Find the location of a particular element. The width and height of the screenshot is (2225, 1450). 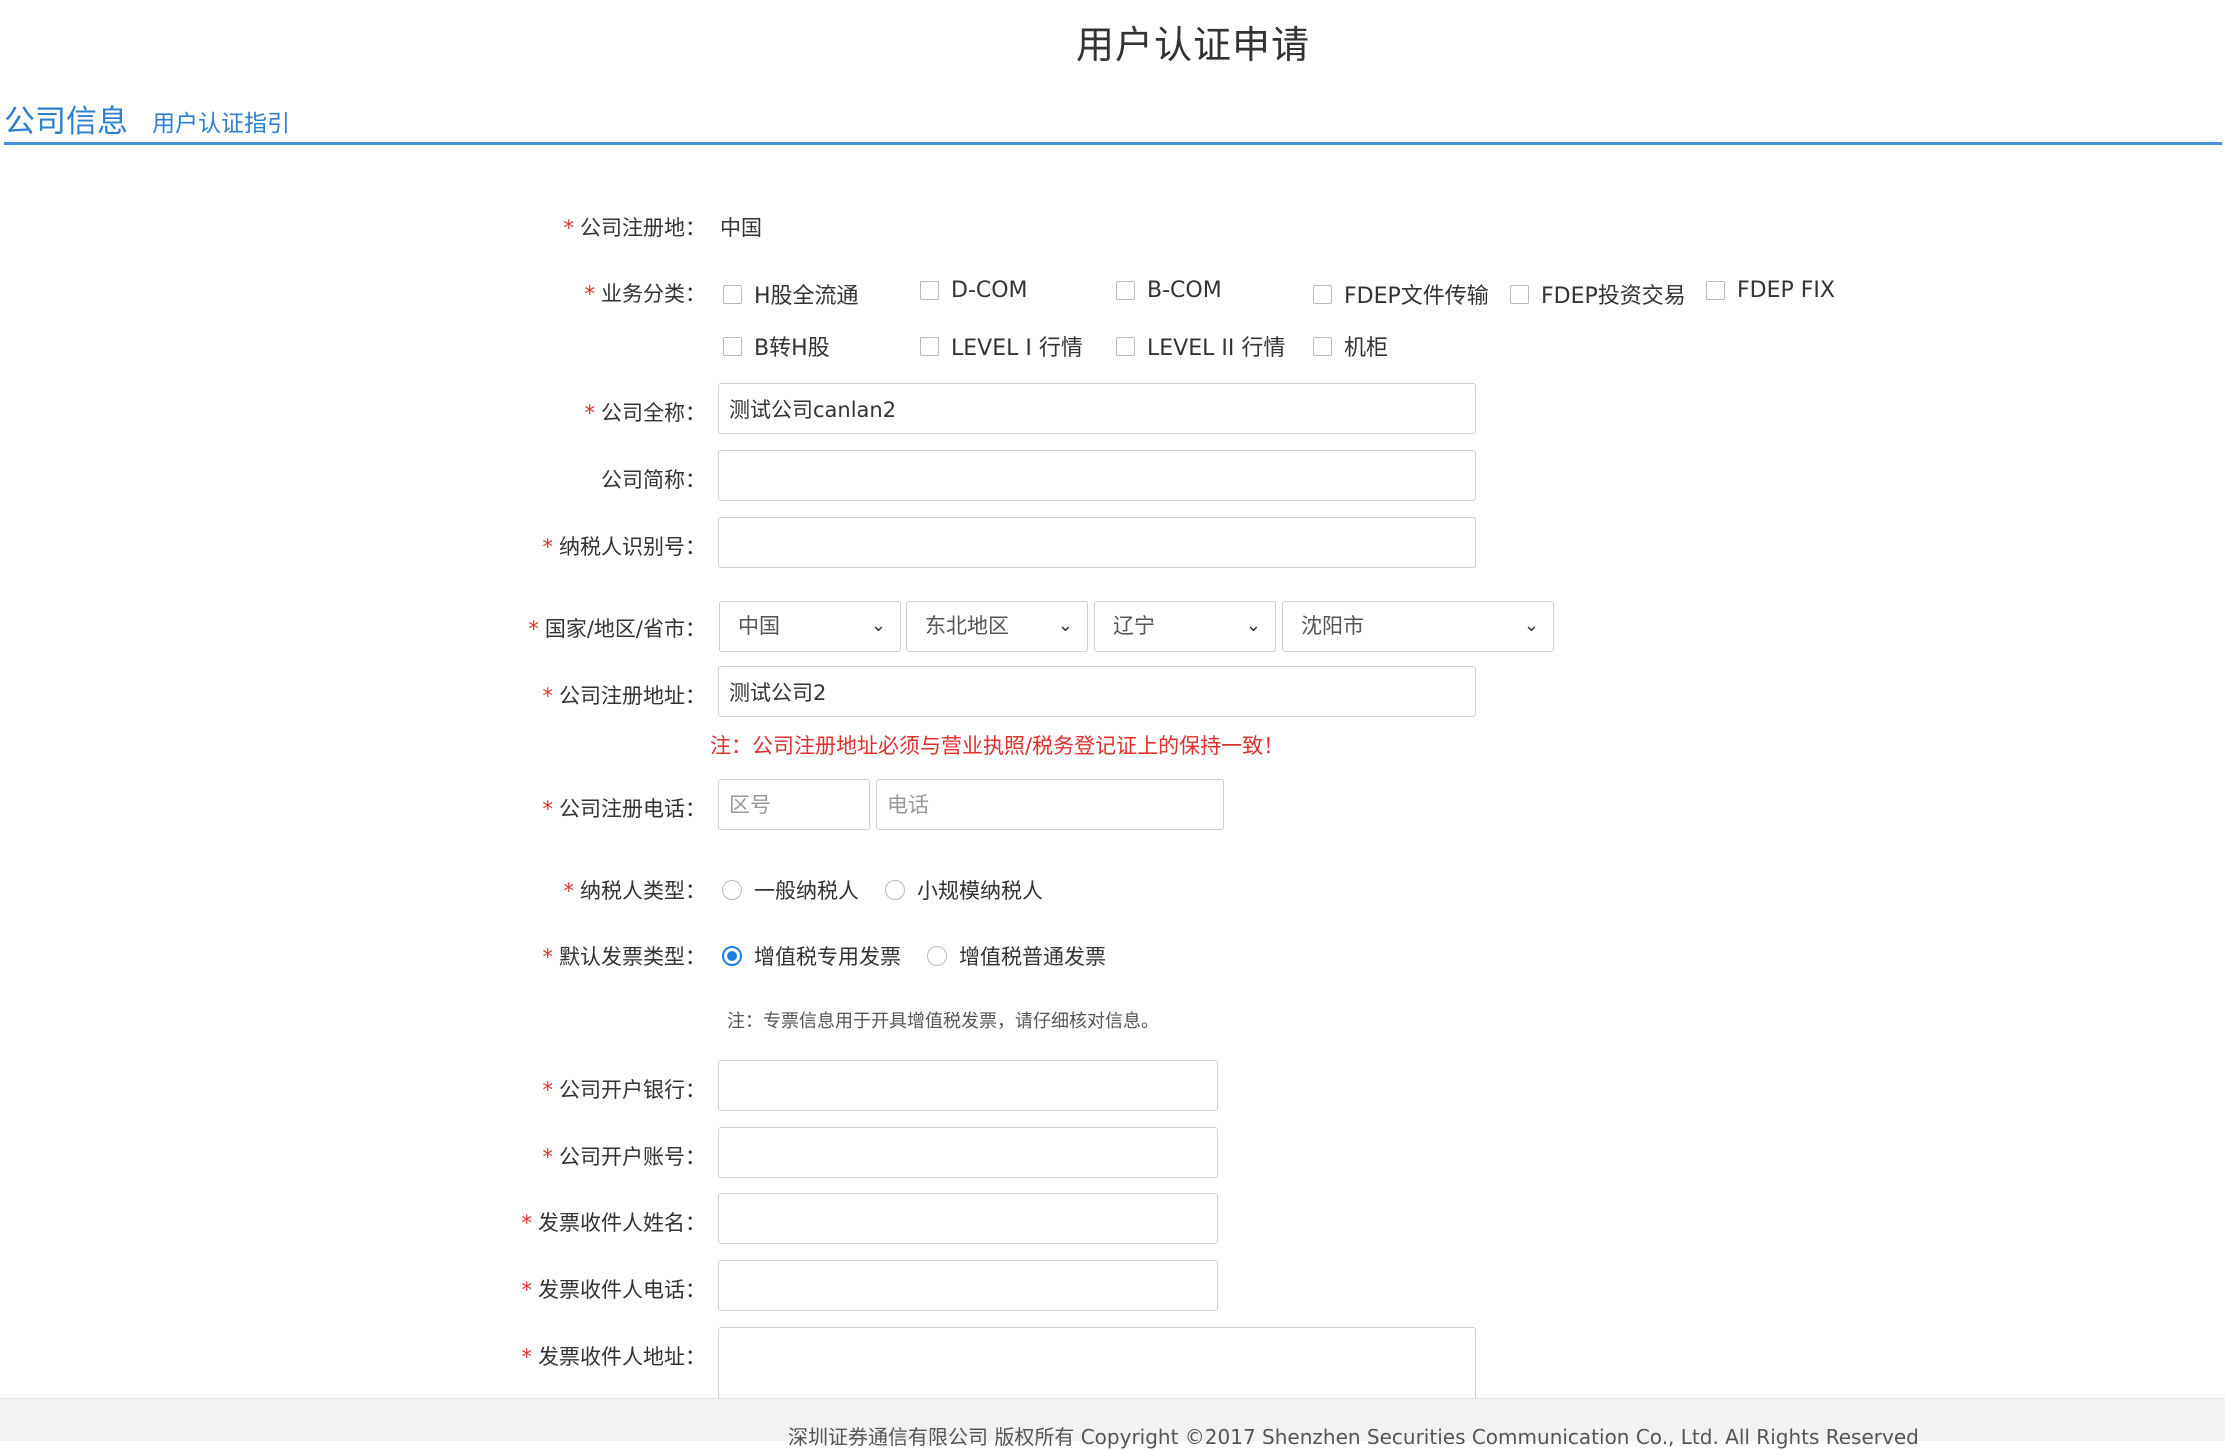

bank-input is located at coordinates (968, 1085).